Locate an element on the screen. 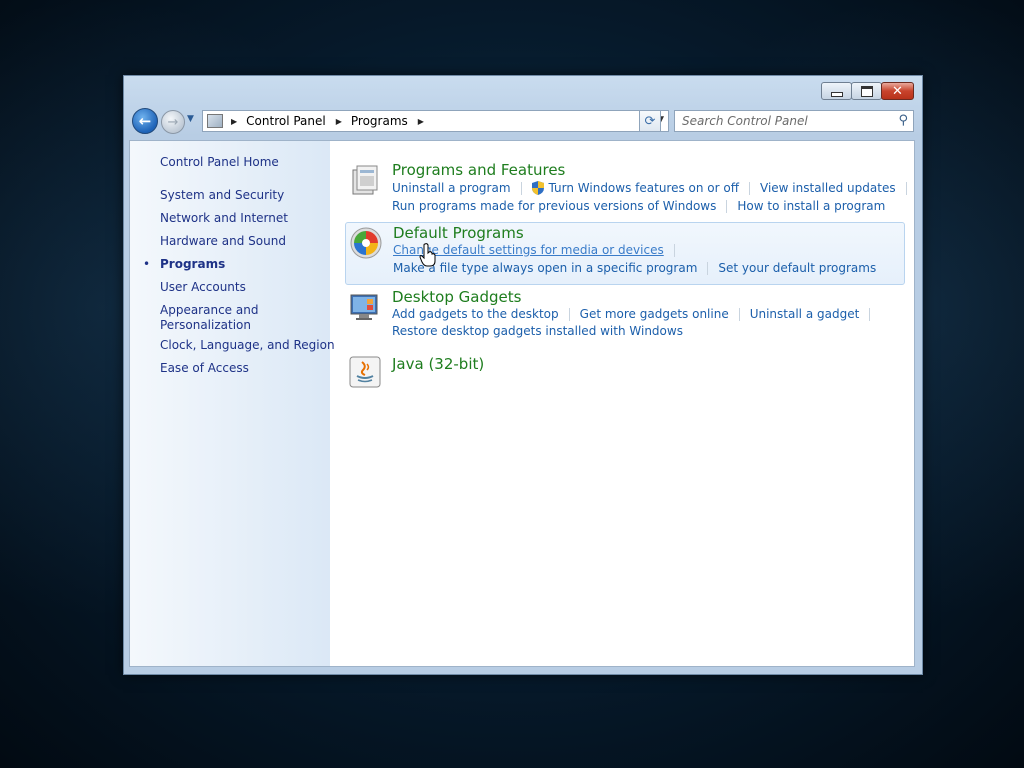 The height and width of the screenshot is (768, 1024). search-icon: ⚲ is located at coordinates (903, 120).